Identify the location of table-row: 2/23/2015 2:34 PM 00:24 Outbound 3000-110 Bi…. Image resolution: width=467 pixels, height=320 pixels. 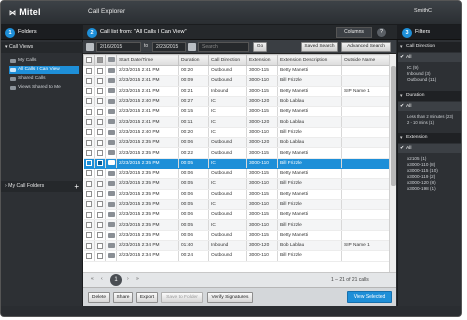
(236, 256).